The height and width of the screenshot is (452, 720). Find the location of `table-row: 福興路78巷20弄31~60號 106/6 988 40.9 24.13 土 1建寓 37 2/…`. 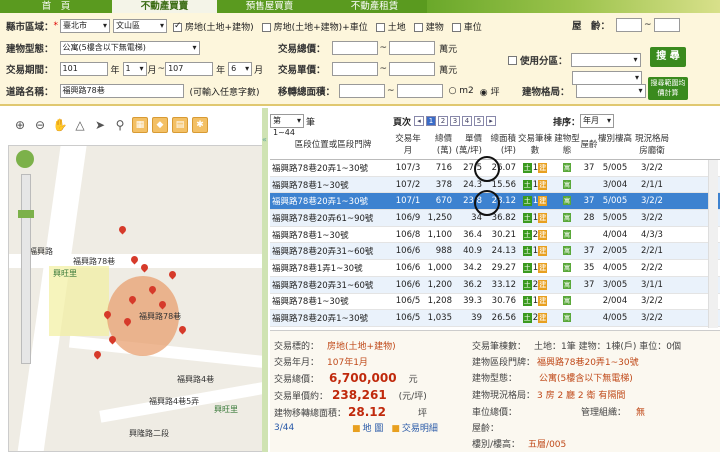

table-row: 福興路78巷20弄31~60號 106/6 988 40.9 24.13 土 1建寓 37 2/… is located at coordinates (495, 252).